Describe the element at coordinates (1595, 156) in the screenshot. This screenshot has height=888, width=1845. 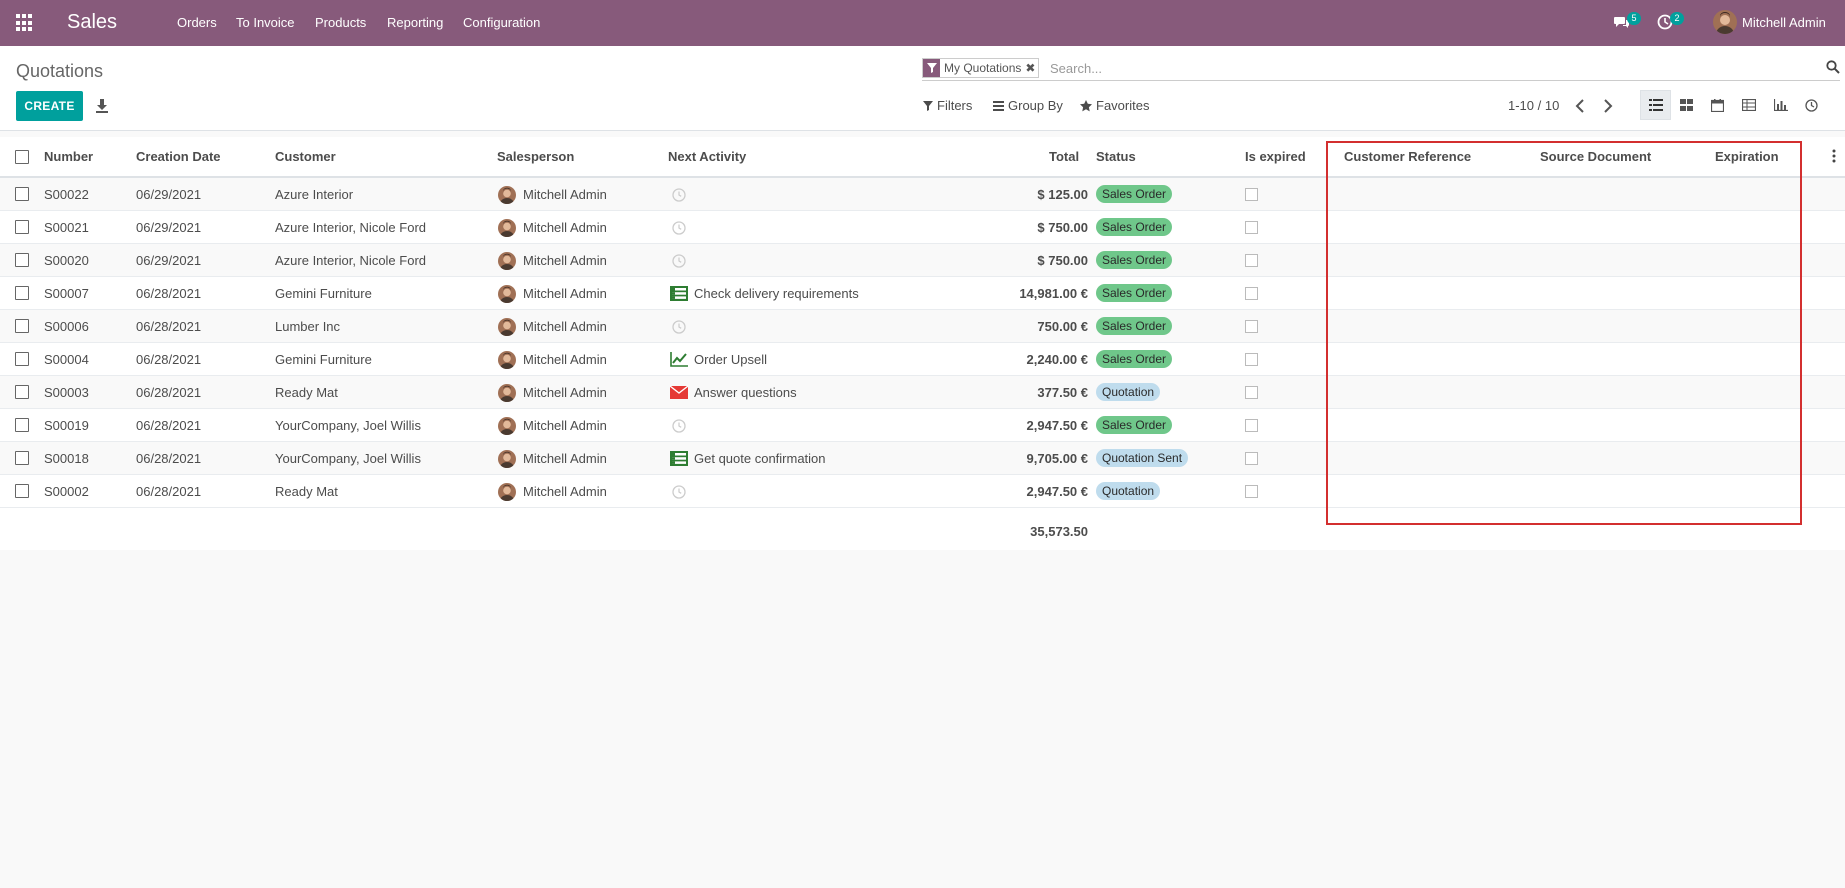
I see `column-source-document: Source Document` at that location.